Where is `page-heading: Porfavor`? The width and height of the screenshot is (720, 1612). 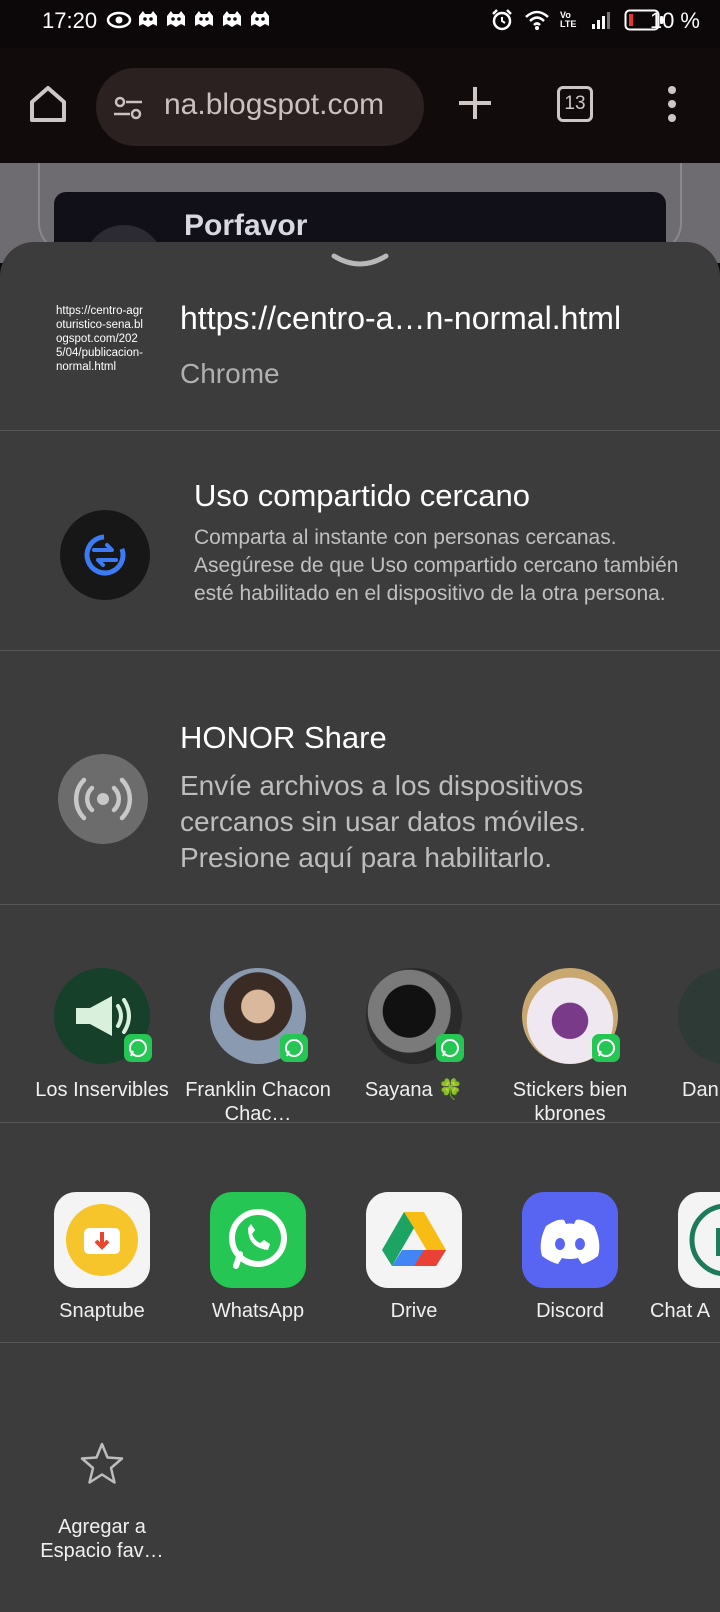 page-heading: Porfavor is located at coordinates (246, 225).